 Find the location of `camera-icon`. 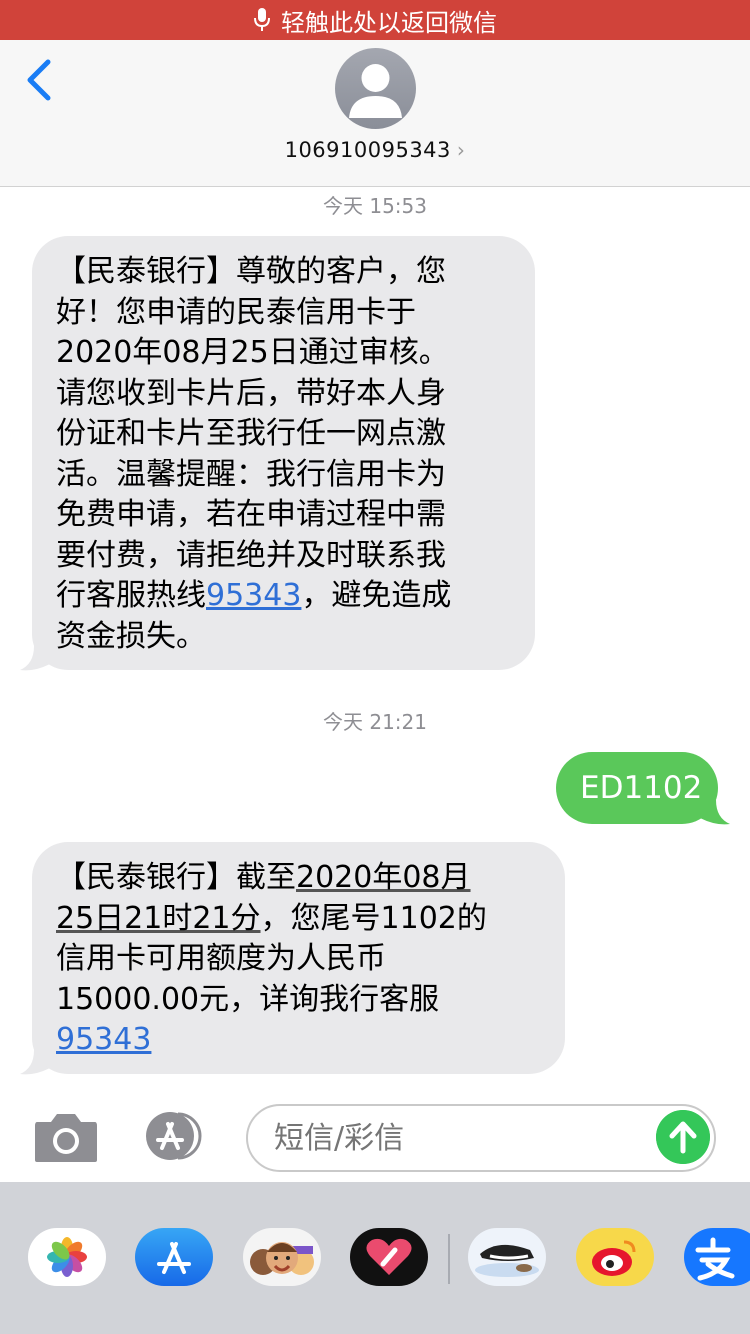

camera-icon is located at coordinates (66, 1138).